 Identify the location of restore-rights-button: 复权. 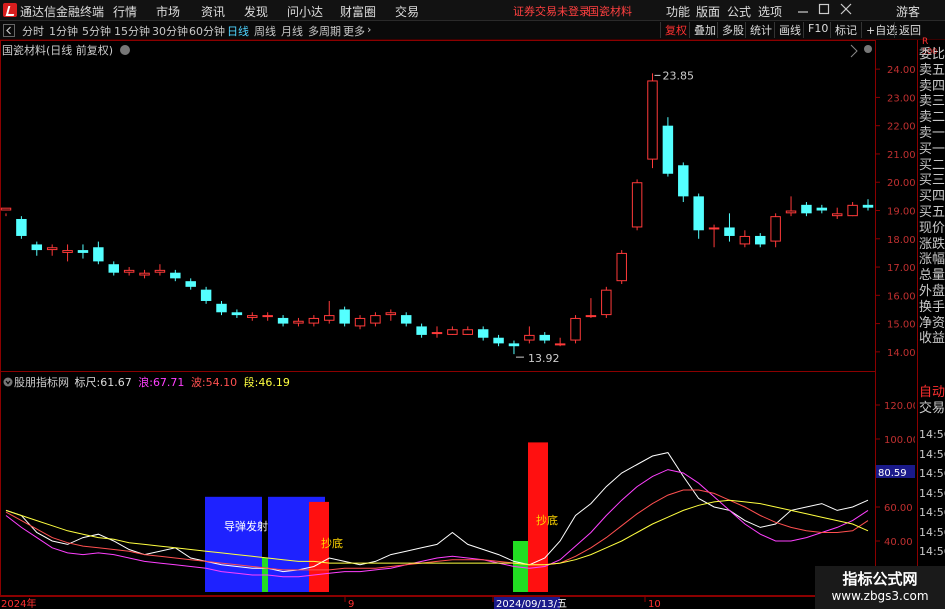
(673, 30).